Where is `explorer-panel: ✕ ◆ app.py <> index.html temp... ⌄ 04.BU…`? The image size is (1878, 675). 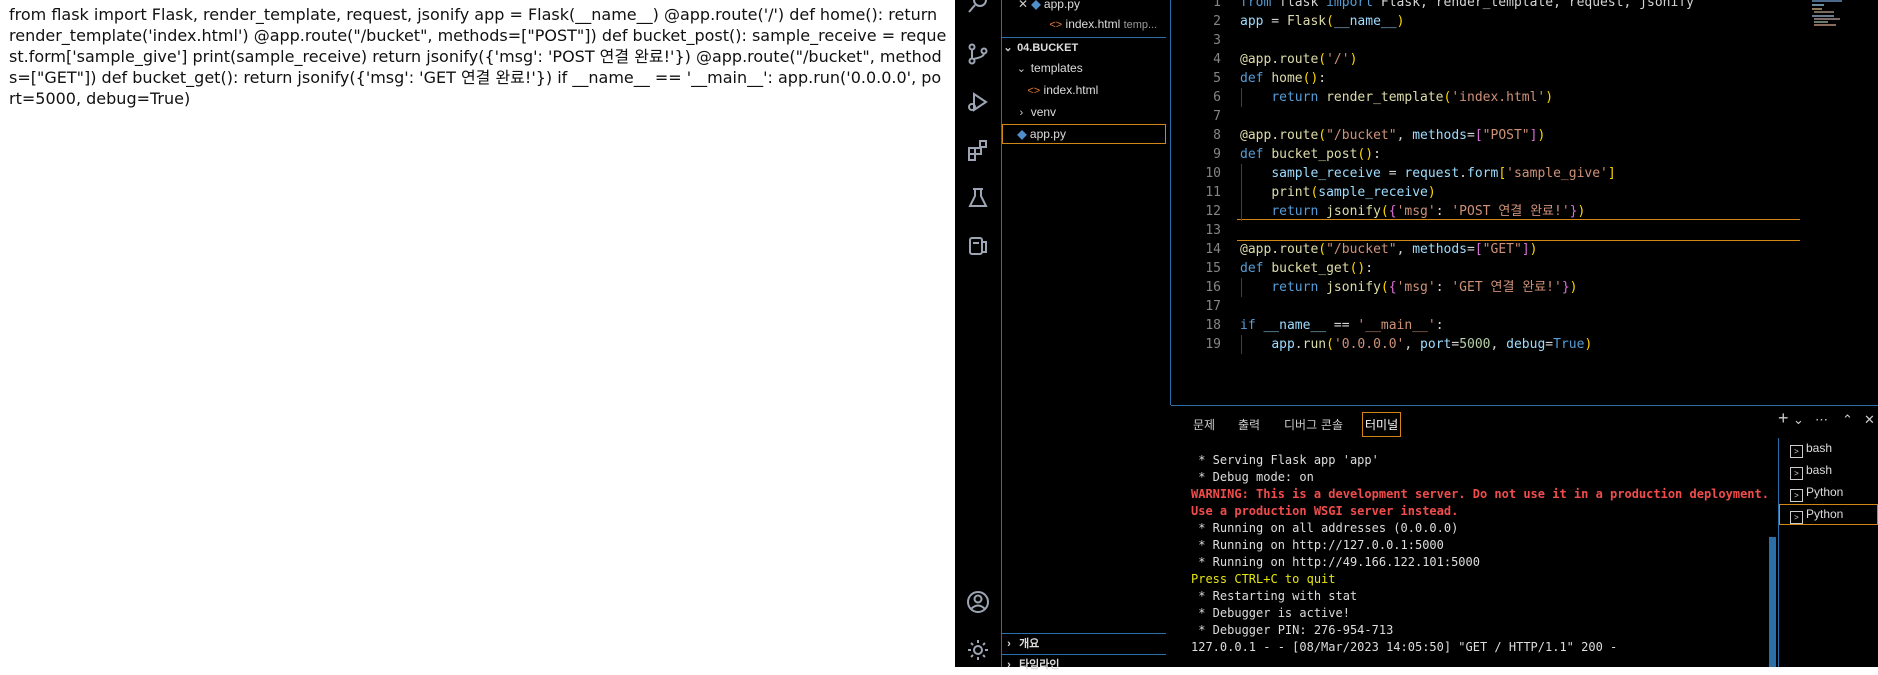 explorer-panel: ✕ ◆ app.py <> index.html temp... ⌄ 04.BU… is located at coordinates (1084, 333).